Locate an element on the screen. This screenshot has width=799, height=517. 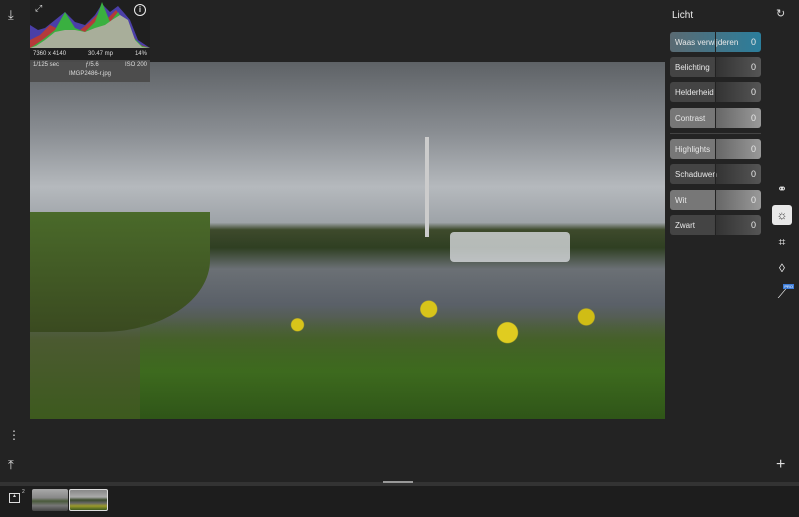
share-upload-icon: ⤒ is located at coordinates (11, 464).